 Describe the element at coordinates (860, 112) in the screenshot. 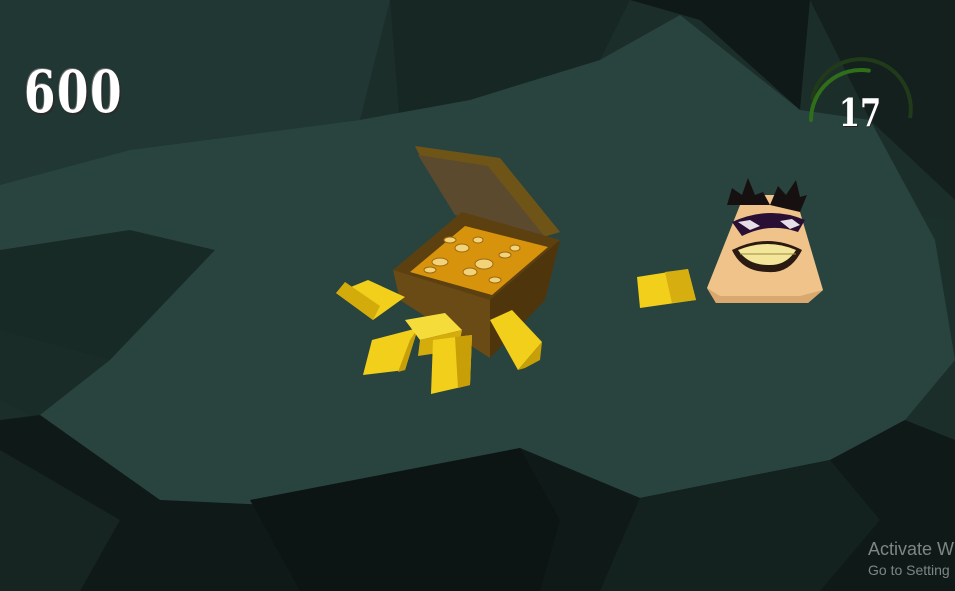

I see `timer-value: 17` at that location.